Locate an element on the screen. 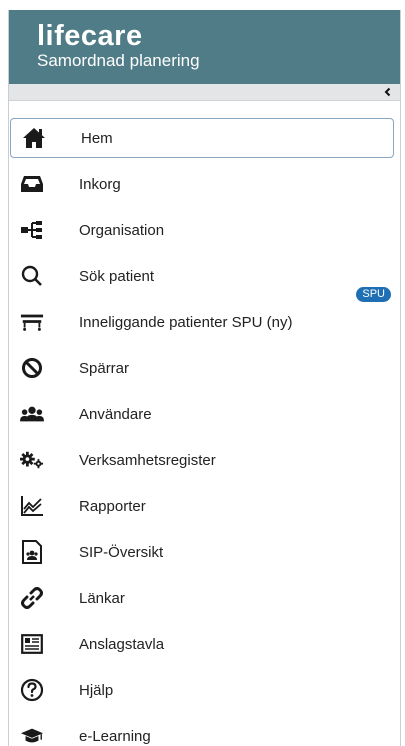  app-logo: lifecare is located at coordinates (218, 36).